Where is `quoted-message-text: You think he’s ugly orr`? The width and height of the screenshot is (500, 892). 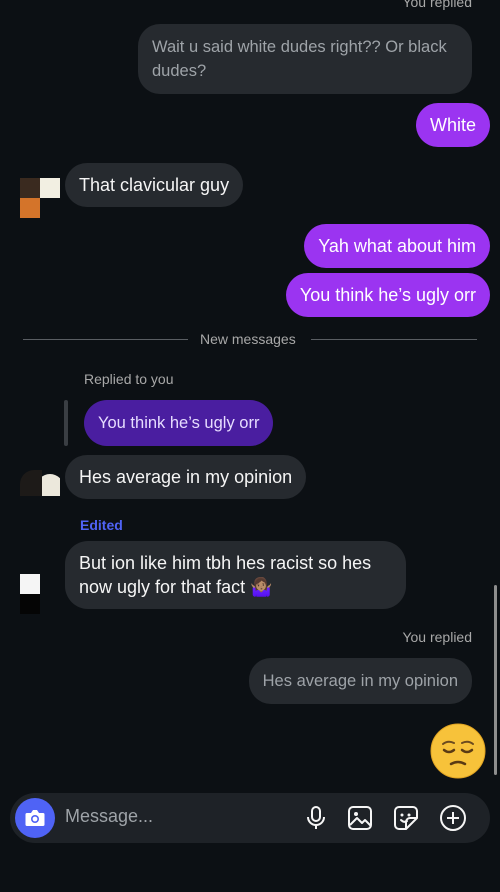
quoted-message-text: You think he’s ugly orr is located at coordinates (179, 423).